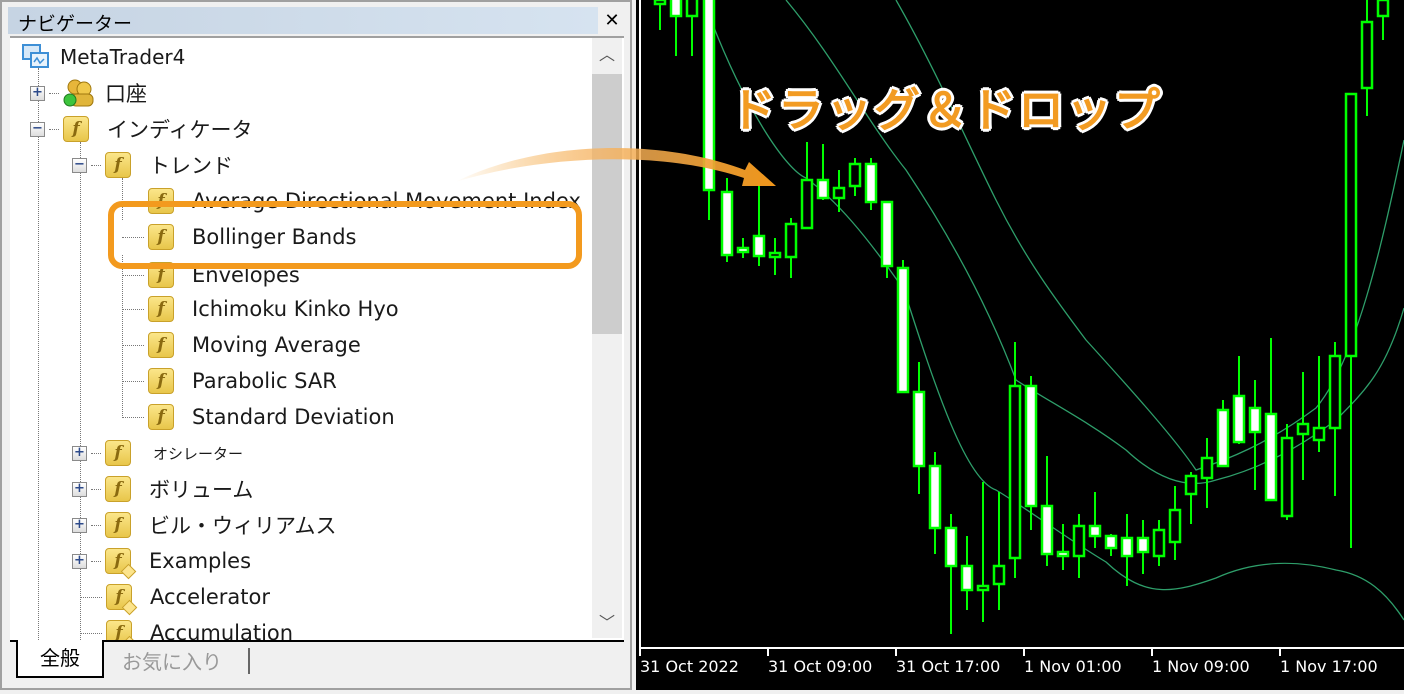  I want to click on x-tick-label: 1 Nov 17:00, so click(1329, 666).